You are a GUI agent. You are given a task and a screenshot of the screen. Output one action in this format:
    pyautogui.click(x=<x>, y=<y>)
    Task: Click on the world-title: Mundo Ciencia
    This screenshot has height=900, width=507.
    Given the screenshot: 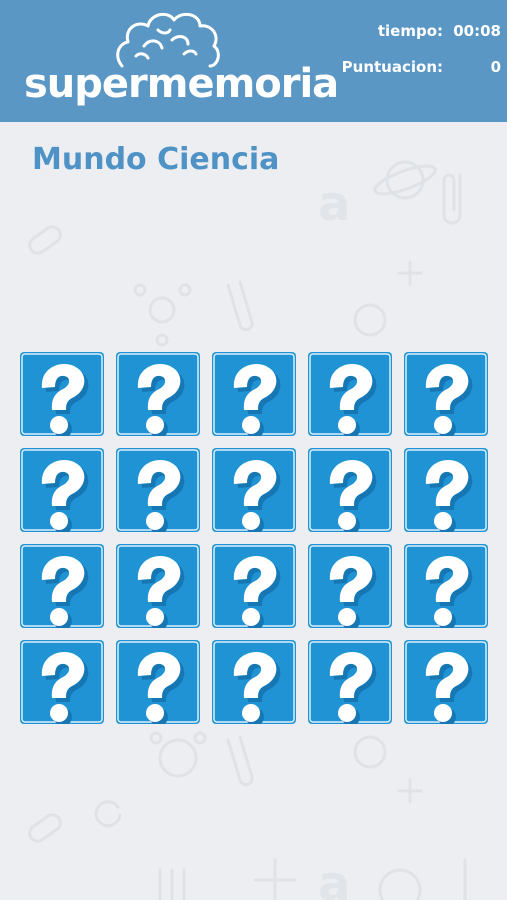 What is the action you would take?
    pyautogui.click(x=156, y=159)
    